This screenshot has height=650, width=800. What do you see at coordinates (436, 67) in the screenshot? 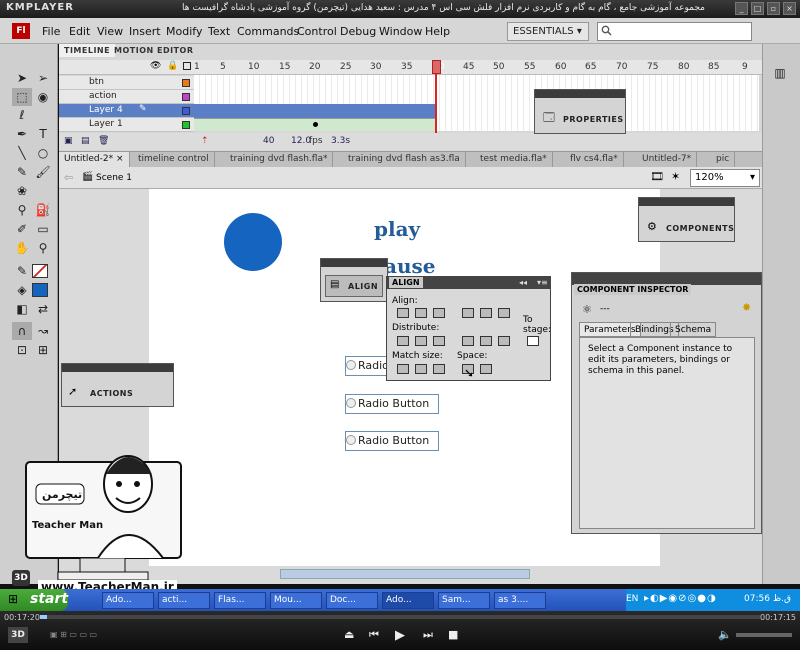
I see `playhead-handle` at bounding box center [436, 67].